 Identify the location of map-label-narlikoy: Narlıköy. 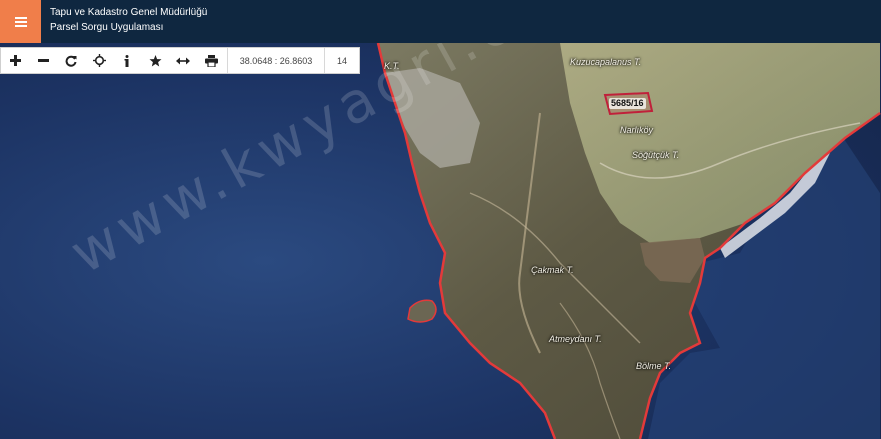
(637, 130).